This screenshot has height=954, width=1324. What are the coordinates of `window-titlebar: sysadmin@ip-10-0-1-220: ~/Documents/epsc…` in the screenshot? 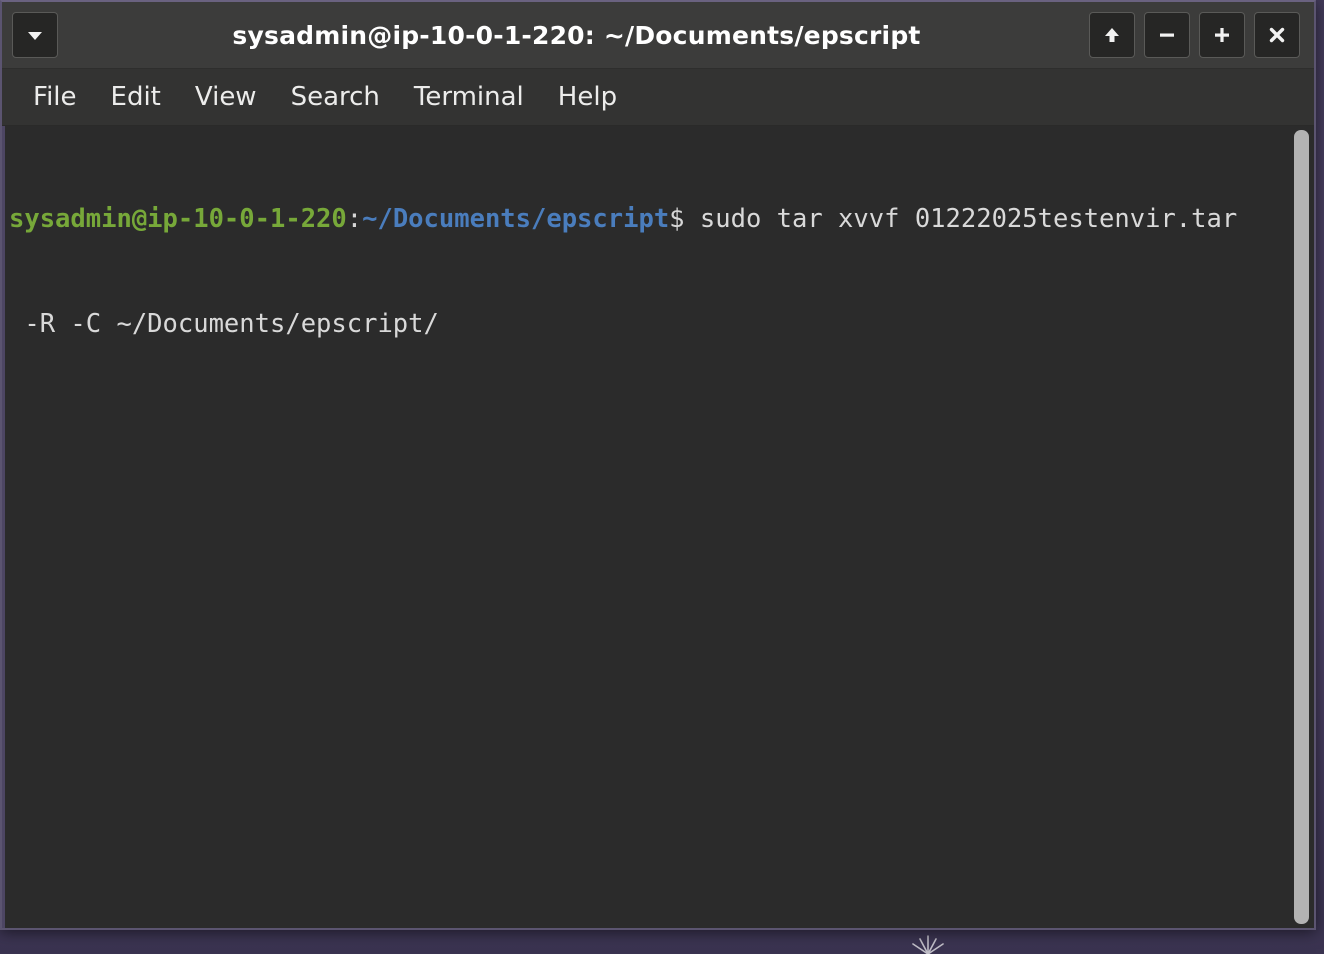 It's located at (658, 35).